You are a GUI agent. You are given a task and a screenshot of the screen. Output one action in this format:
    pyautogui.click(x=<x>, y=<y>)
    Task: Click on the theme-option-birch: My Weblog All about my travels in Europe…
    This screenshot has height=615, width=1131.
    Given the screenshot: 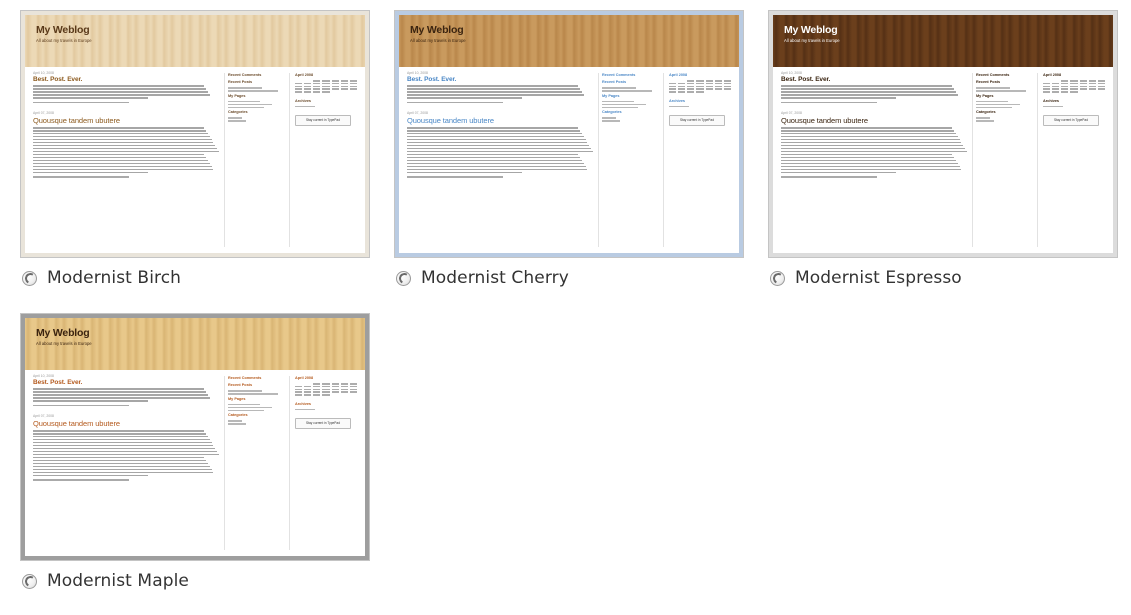 What is the action you would take?
    pyautogui.click(x=195, y=149)
    